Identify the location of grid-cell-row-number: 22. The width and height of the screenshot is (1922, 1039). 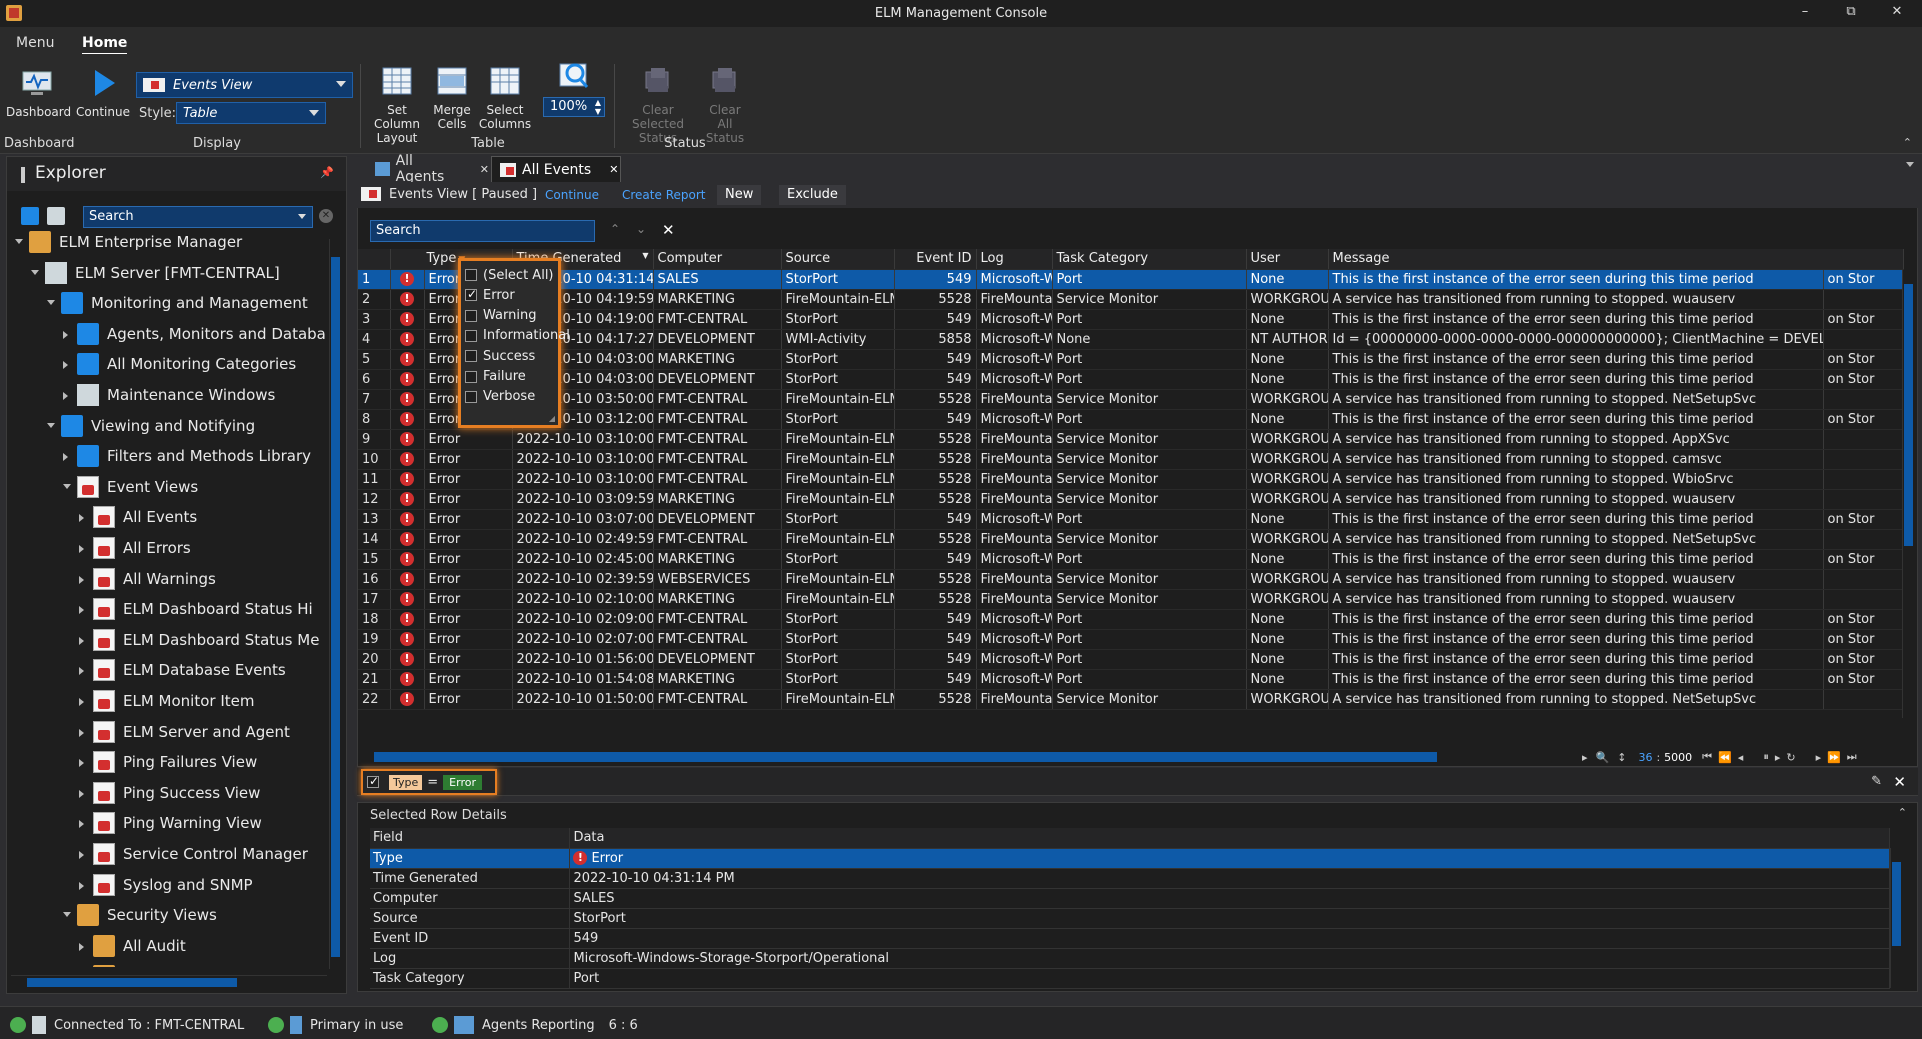
(374, 699).